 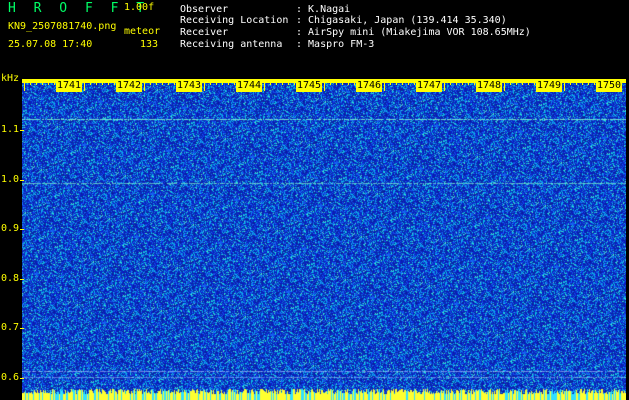 I want to click on app-version: 1.00f, so click(x=139, y=7).